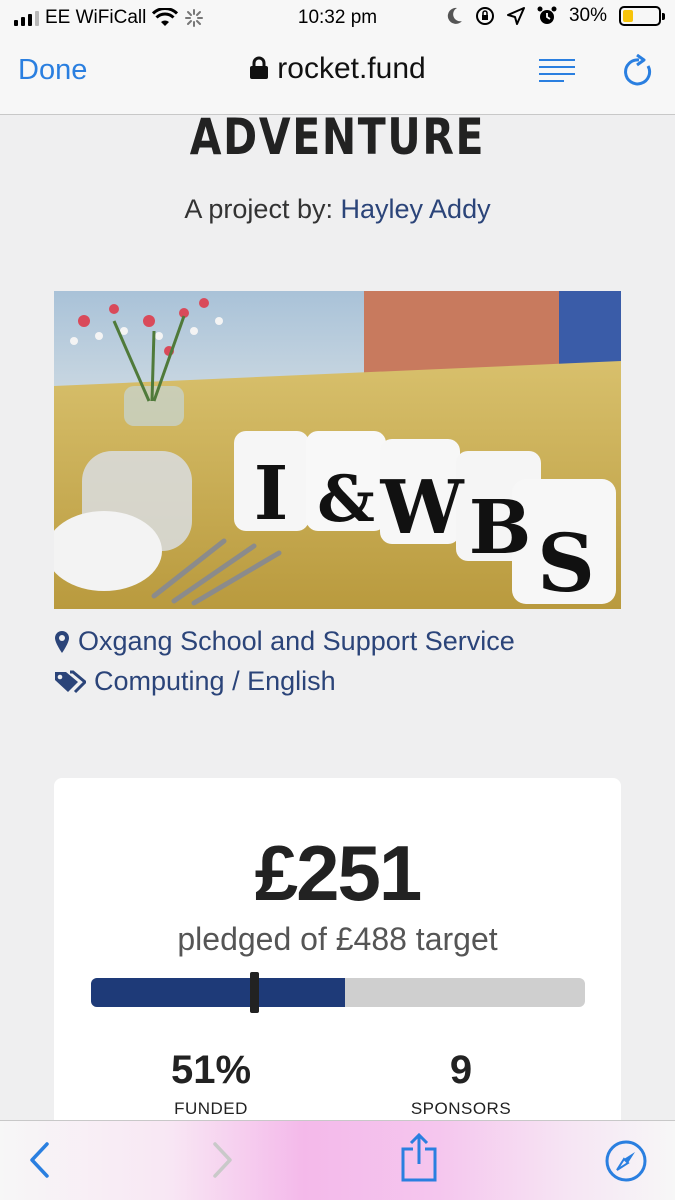 The height and width of the screenshot is (1200, 675). What do you see at coordinates (566, 562) in the screenshot?
I see `mug-letter-5: S` at bounding box center [566, 562].